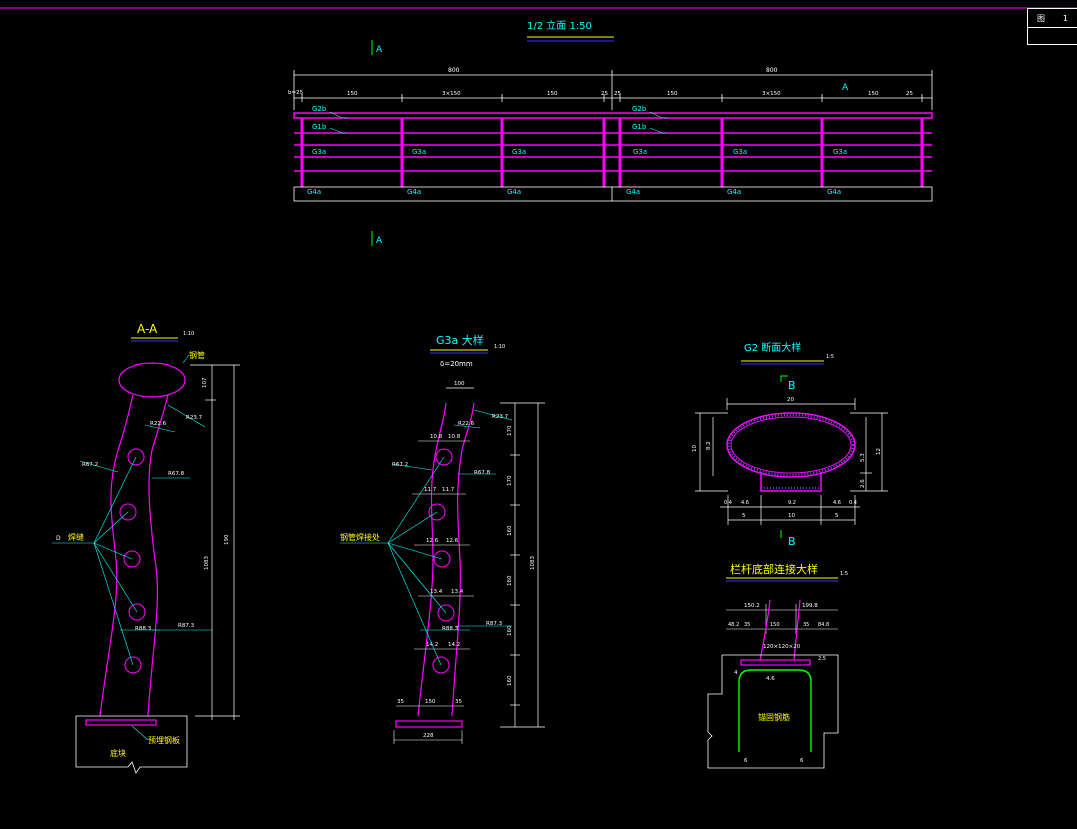 This screenshot has width=1077, height=829. Describe the element at coordinates (1040, 18) in the screenshot. I see `title-block-left: 图` at that location.